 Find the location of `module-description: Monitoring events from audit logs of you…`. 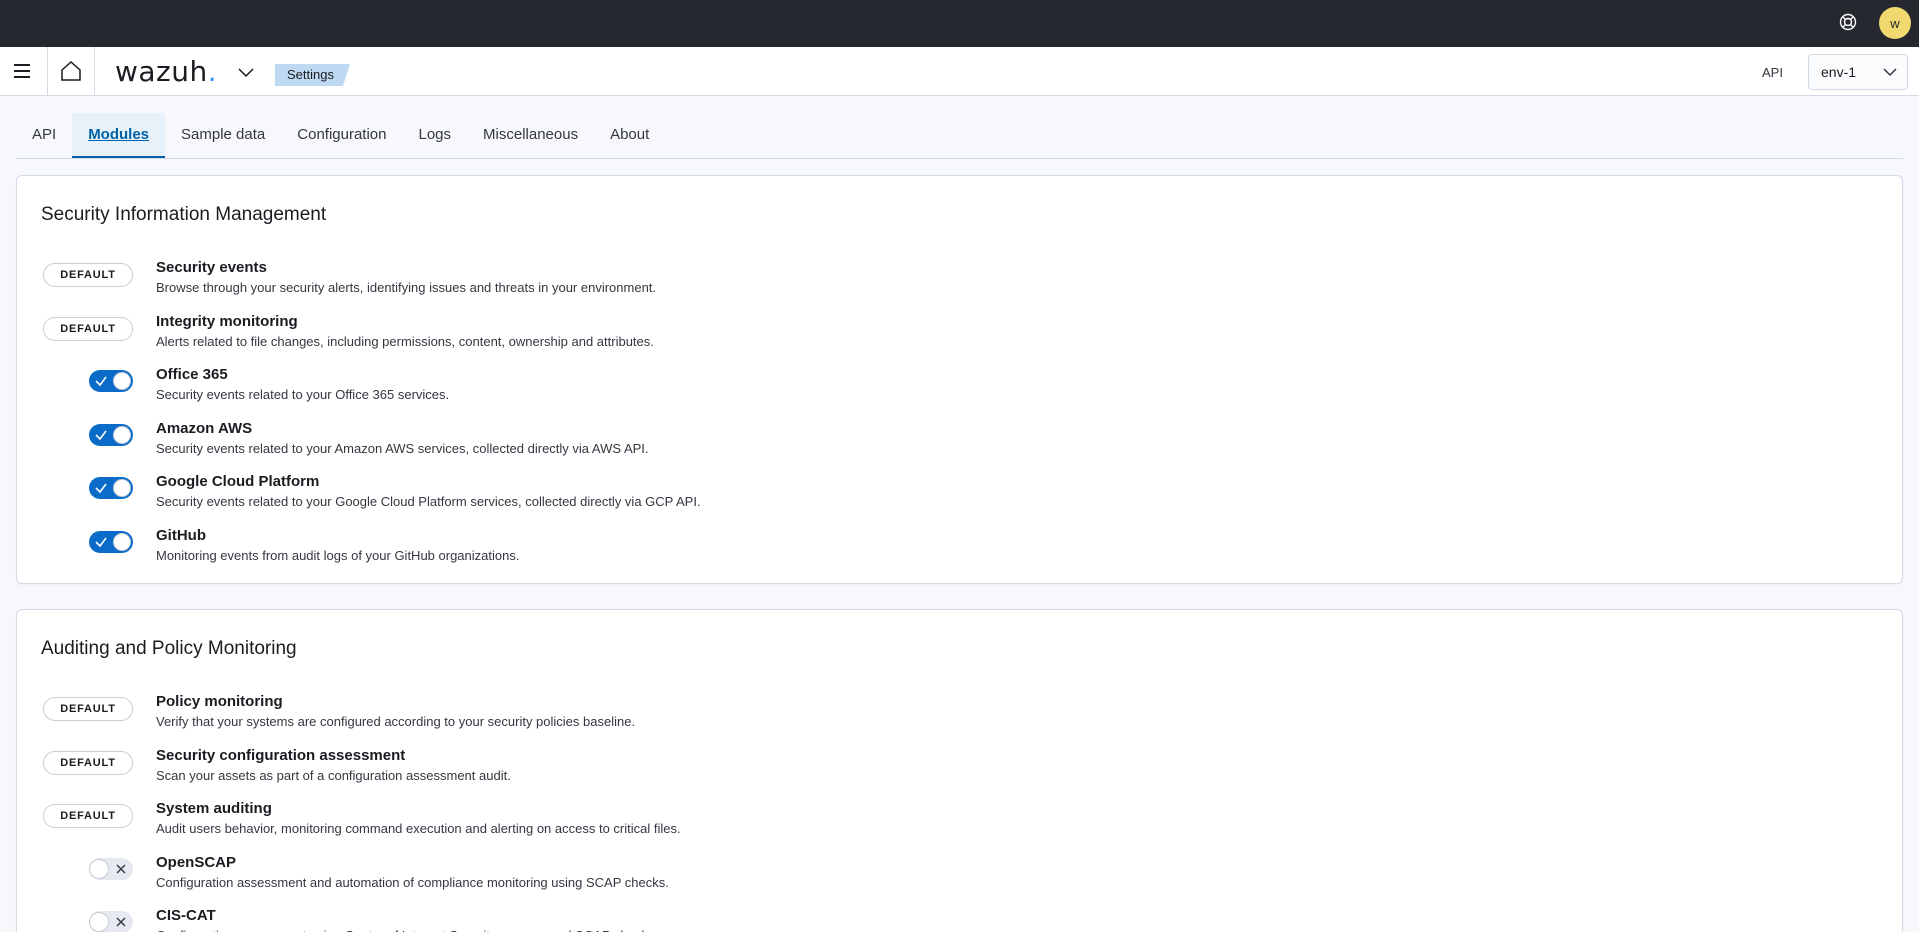

module-description: Monitoring events from audit logs of you… is located at coordinates (338, 555).